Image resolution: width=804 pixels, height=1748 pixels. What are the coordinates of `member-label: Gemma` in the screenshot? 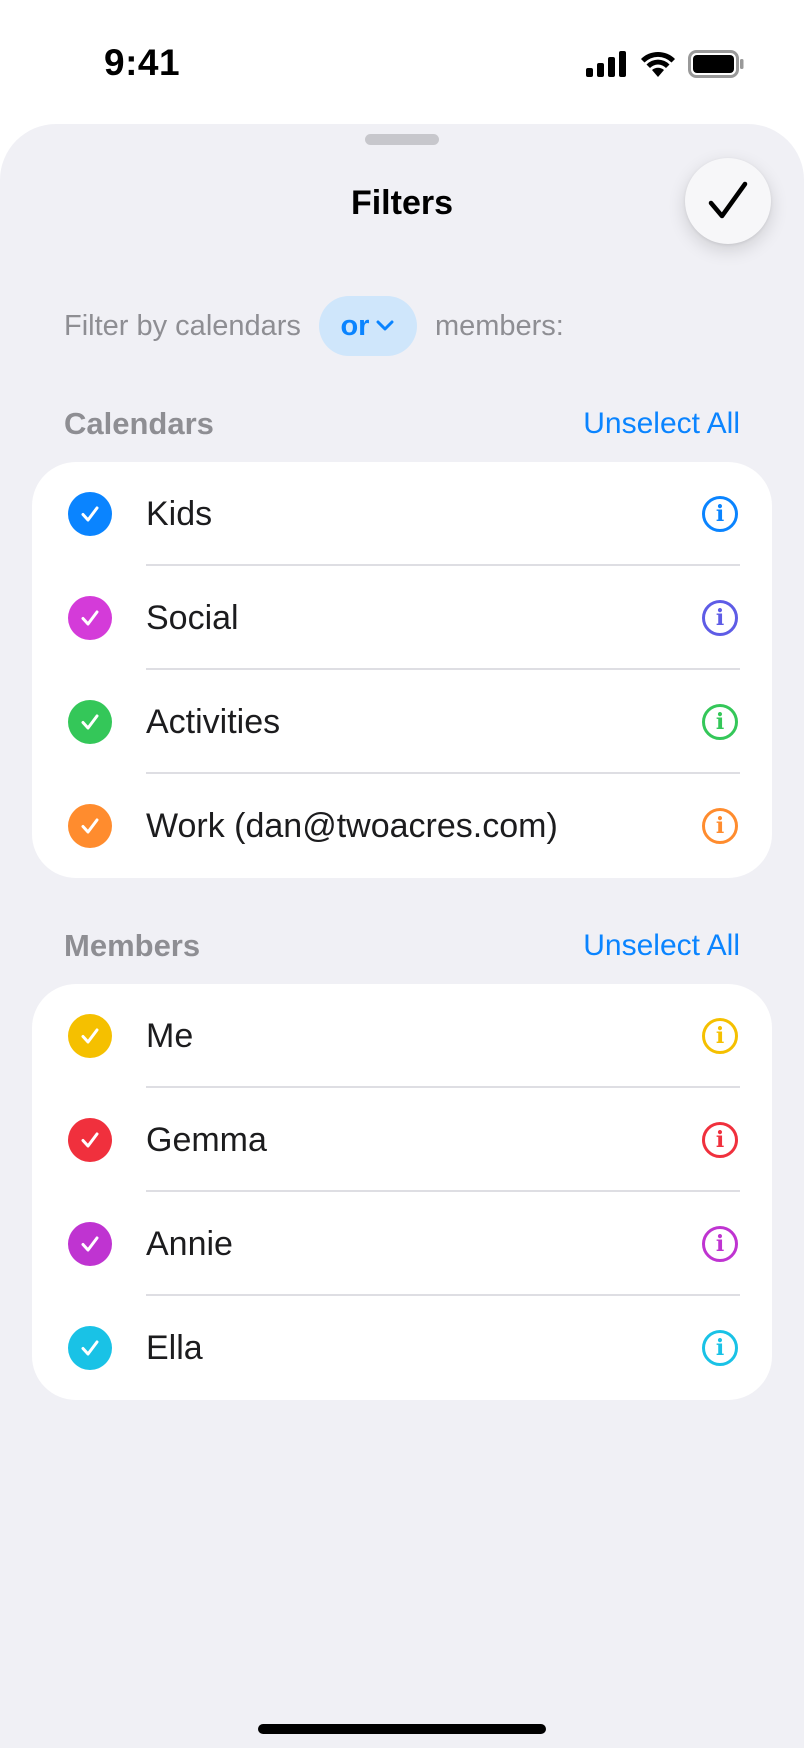 It's located at (206, 1139).